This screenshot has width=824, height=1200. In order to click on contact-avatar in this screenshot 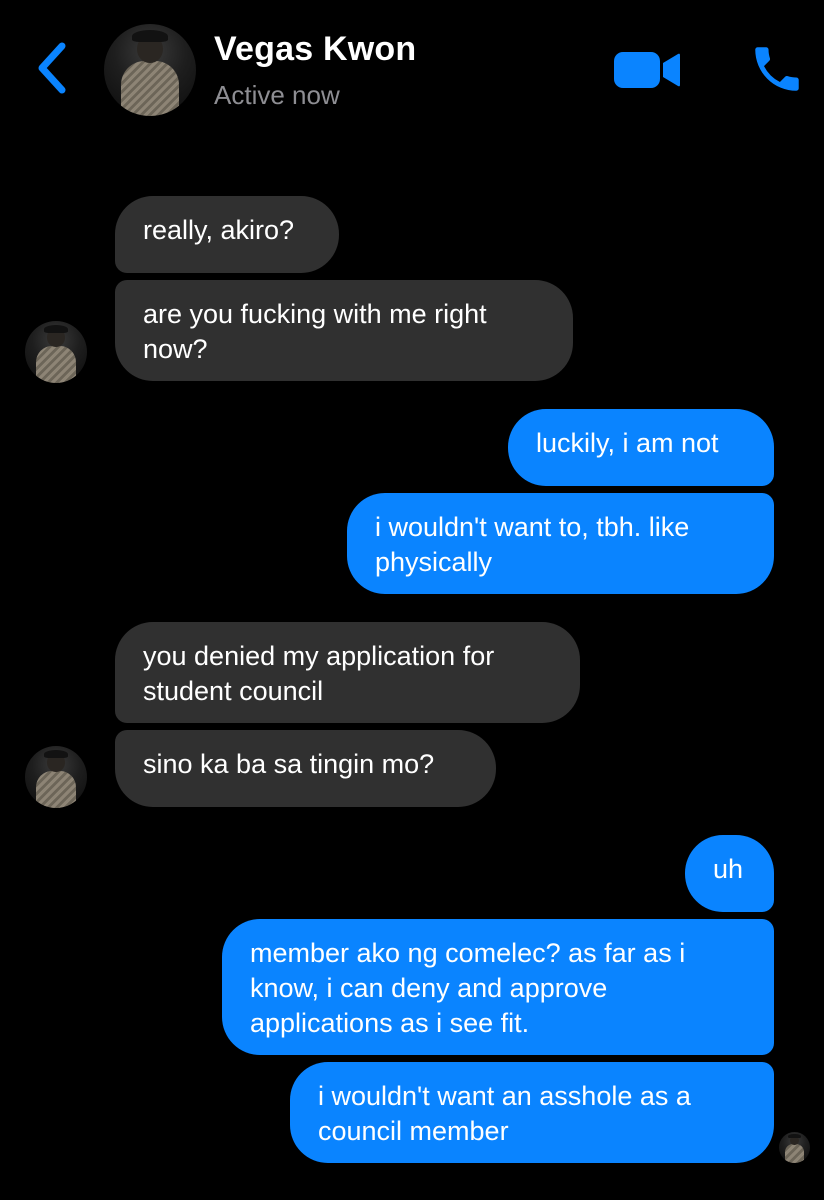, I will do `click(150, 70)`.